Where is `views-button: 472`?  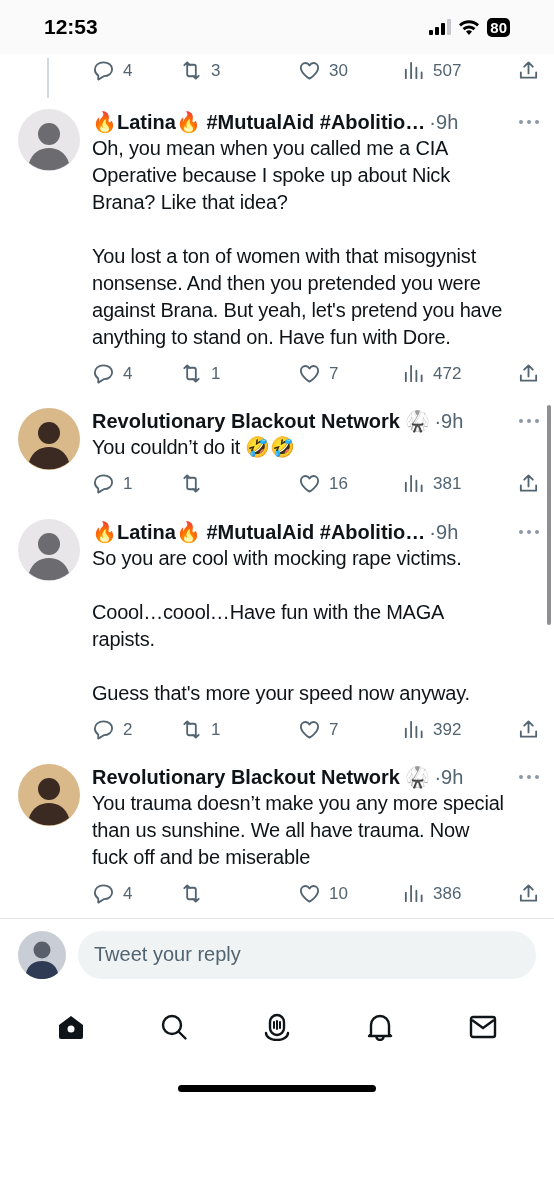
views-button: 472 is located at coordinates (459, 373).